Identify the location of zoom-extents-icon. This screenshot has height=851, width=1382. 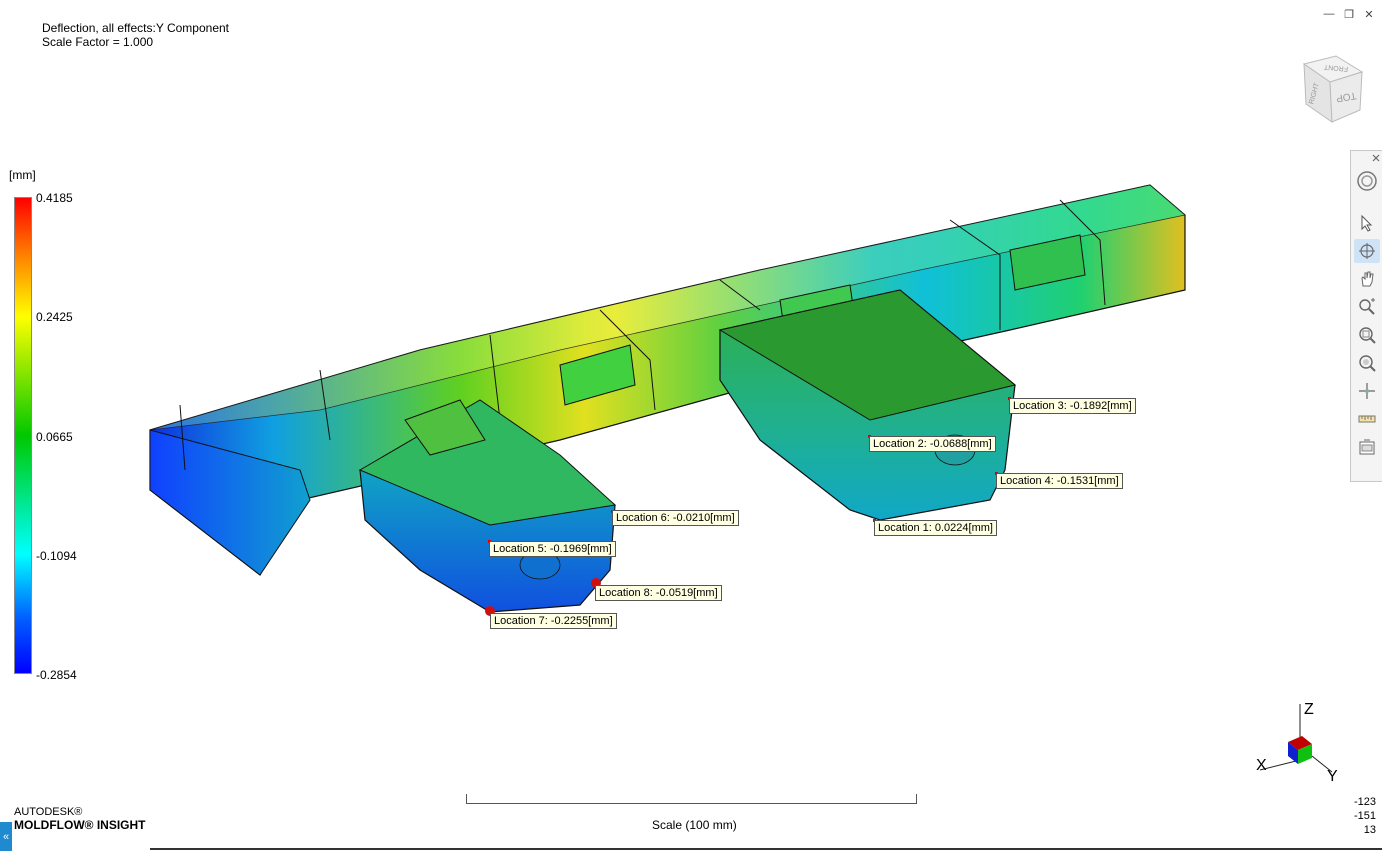
(1367, 363).